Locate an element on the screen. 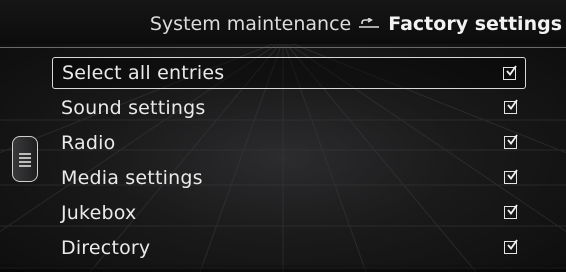 The image size is (566, 272). list-item-directory: Directory is located at coordinates (289, 247).